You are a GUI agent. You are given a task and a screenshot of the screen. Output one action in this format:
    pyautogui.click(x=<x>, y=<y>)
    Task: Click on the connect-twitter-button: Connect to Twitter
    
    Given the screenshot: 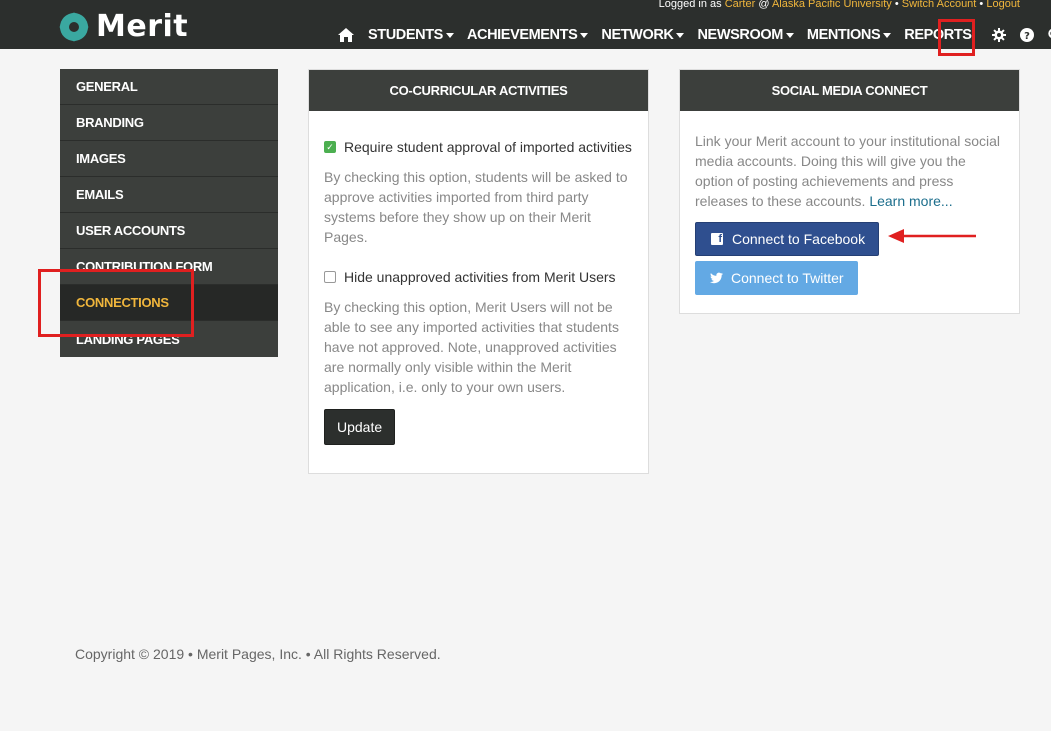 What is the action you would take?
    pyautogui.click(x=776, y=278)
    